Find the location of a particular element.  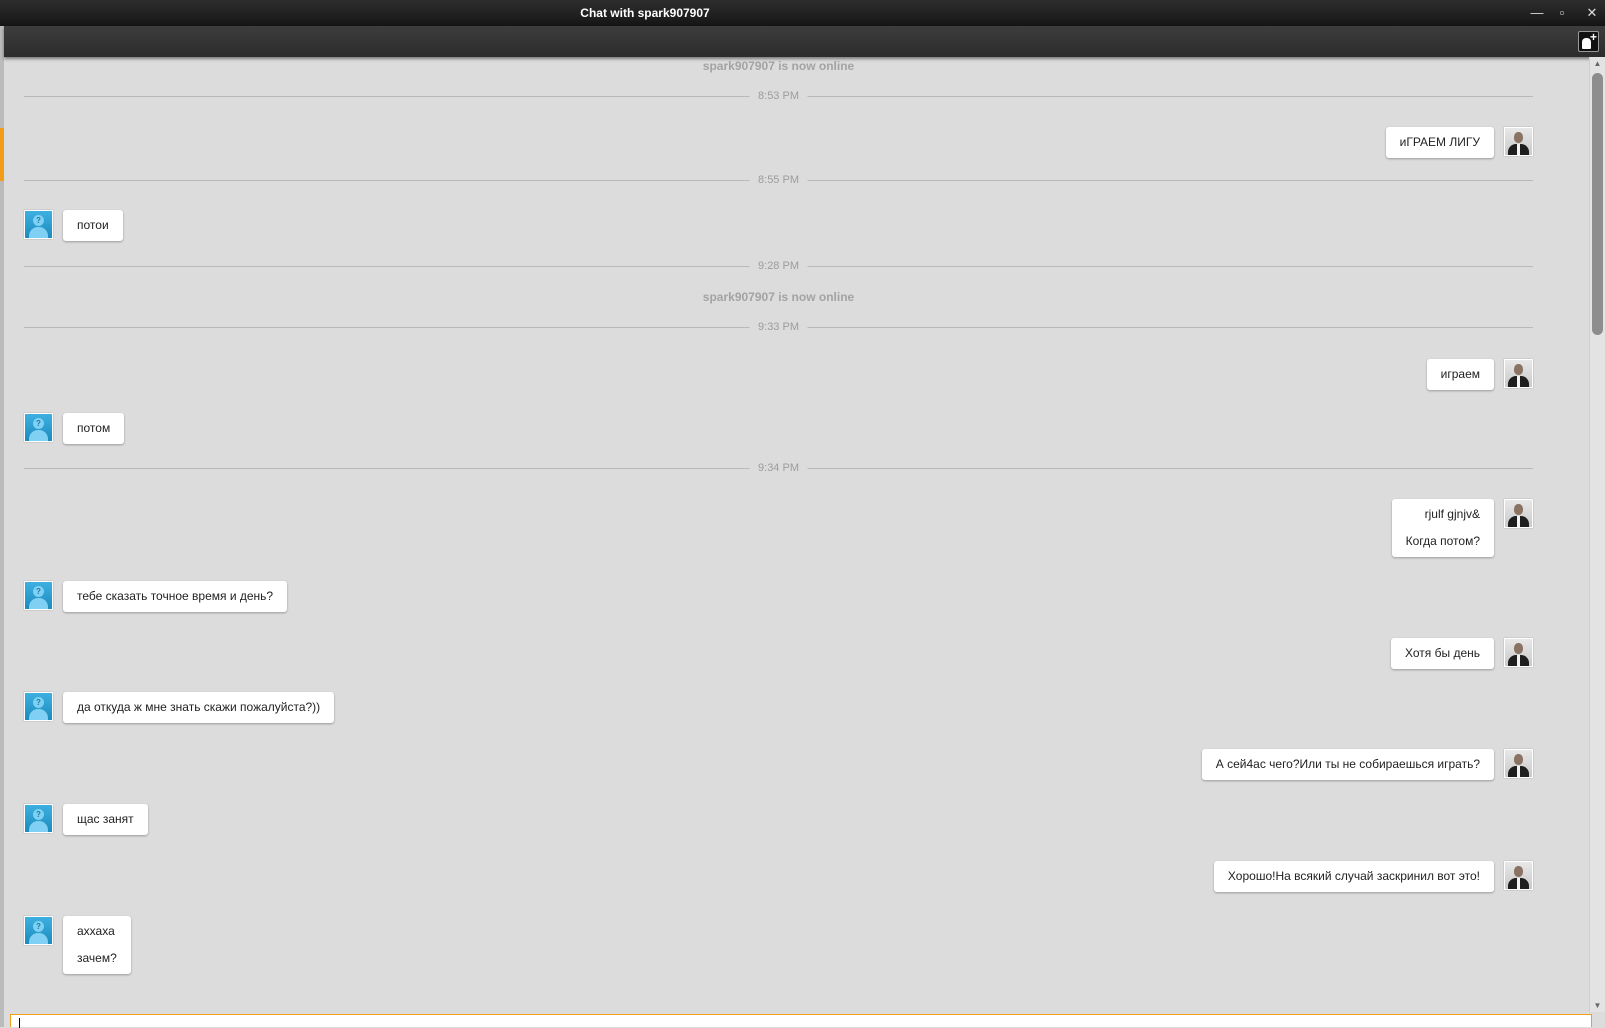

message-text: щас занят is located at coordinates (105, 819).